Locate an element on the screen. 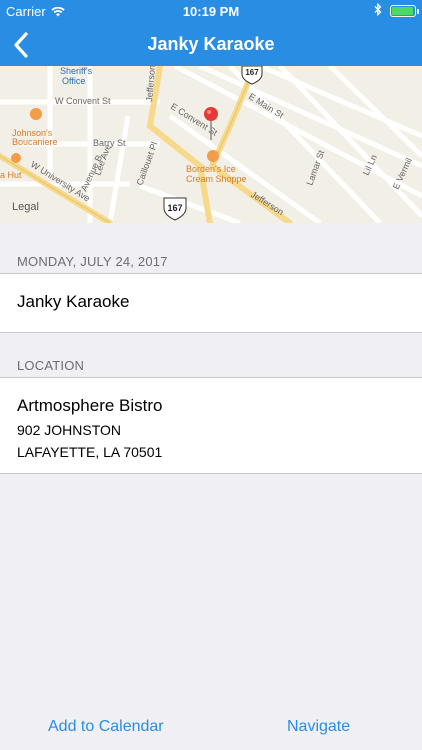  svg-text: Borden's Ice is located at coordinates (211, 169).